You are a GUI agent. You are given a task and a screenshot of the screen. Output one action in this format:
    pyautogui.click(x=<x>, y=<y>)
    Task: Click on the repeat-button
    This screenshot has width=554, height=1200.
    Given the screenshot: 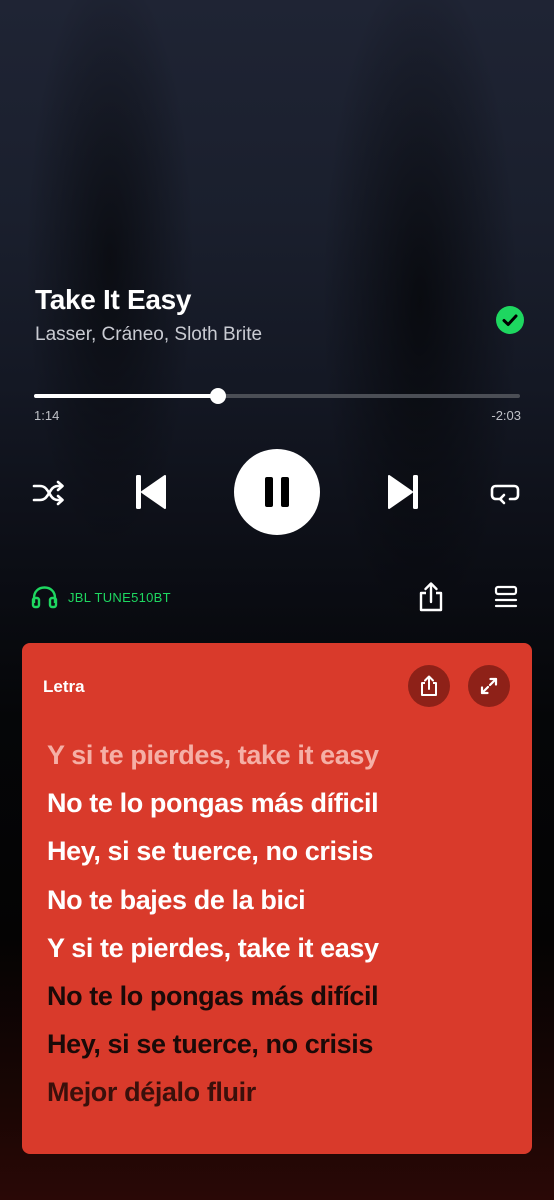 What is the action you would take?
    pyautogui.click(x=505, y=493)
    